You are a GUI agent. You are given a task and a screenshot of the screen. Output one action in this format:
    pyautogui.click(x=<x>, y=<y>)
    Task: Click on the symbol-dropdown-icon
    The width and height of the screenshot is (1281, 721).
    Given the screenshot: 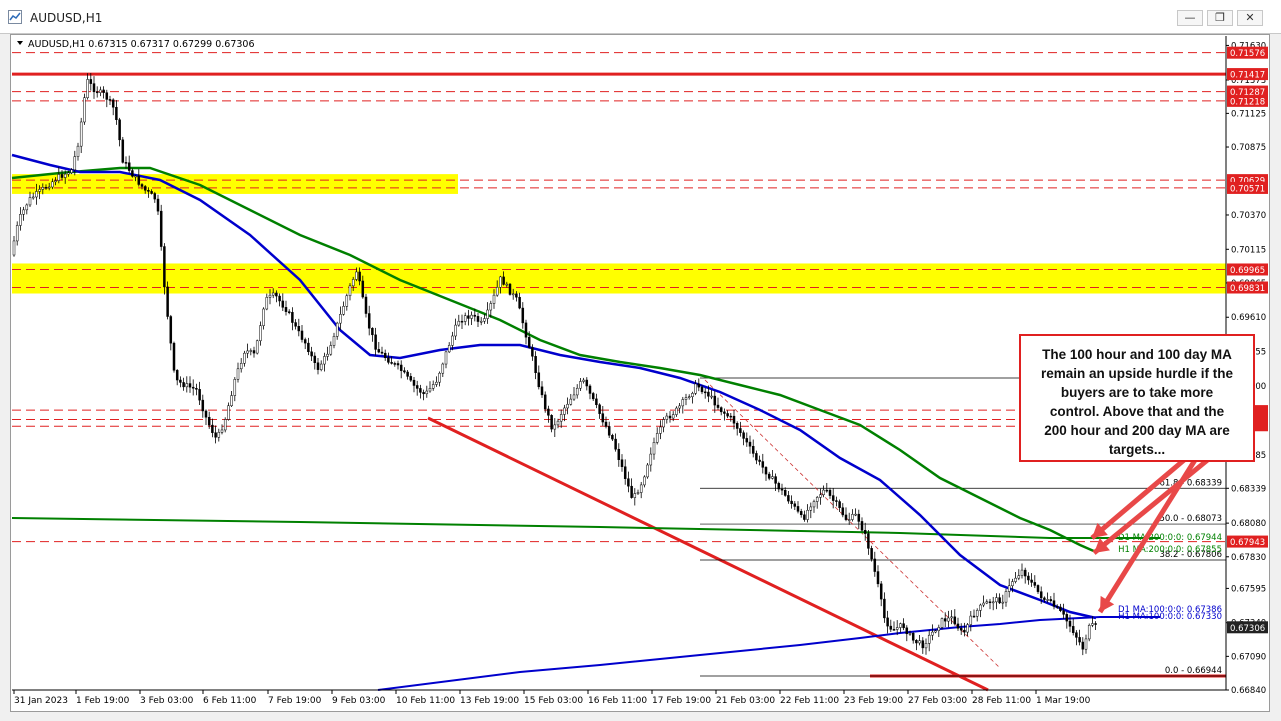 What is the action you would take?
    pyautogui.click(x=20, y=43)
    